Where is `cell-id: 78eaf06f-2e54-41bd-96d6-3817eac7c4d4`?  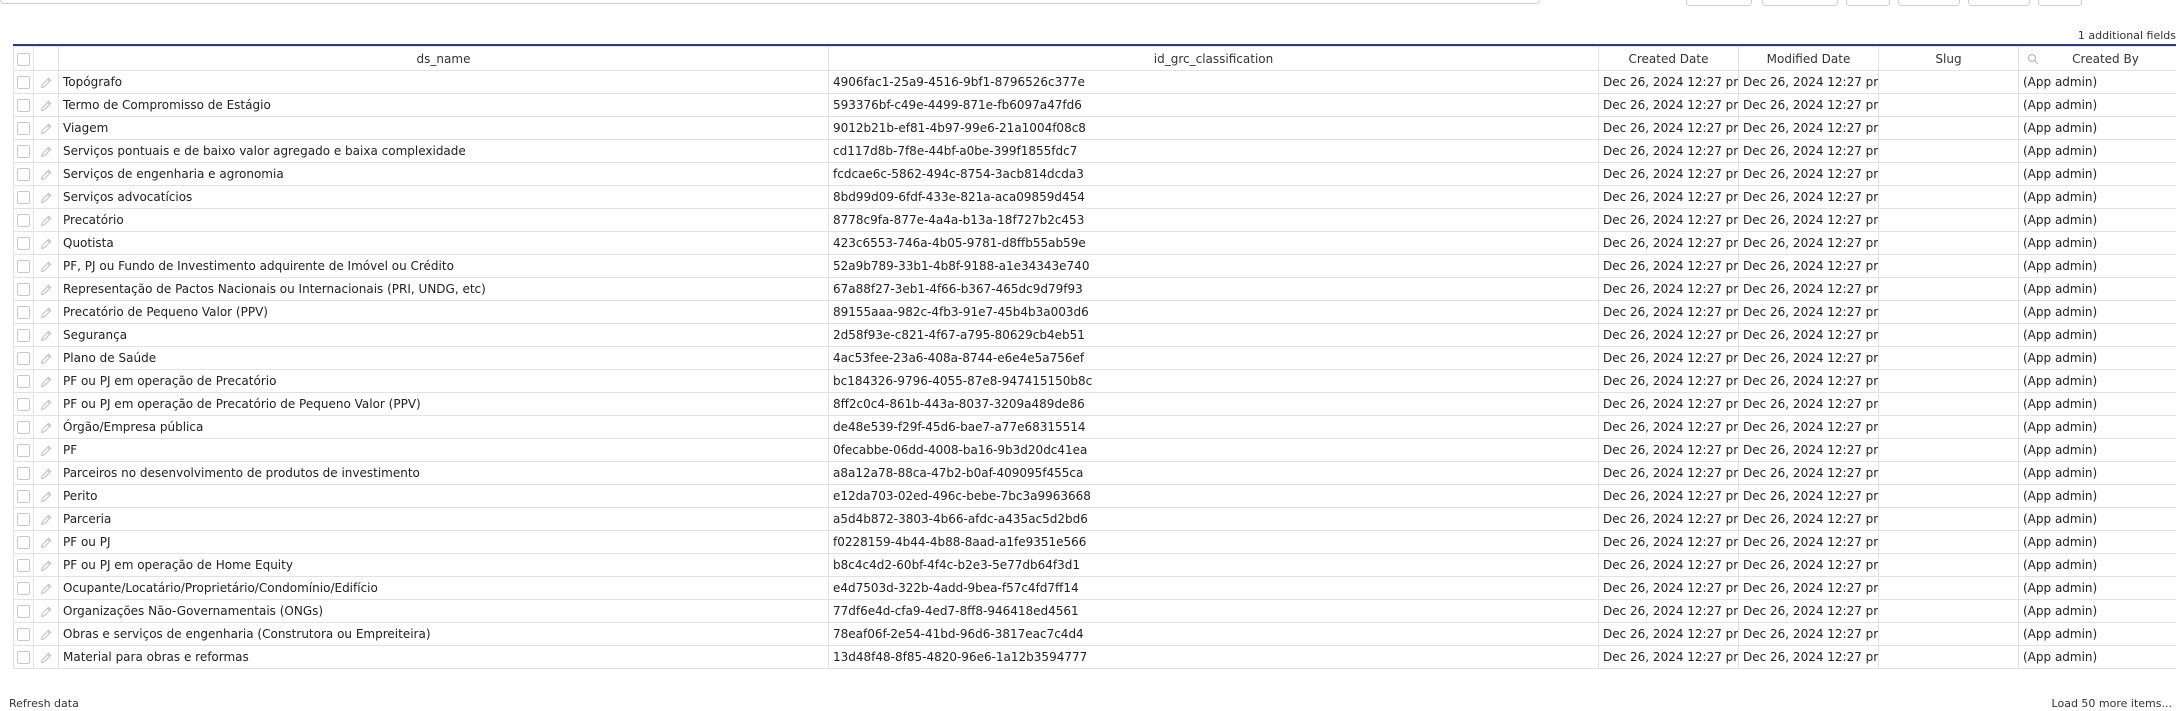
cell-id: 78eaf06f-2e54-41bd-96d6-3817eac7c4d4 is located at coordinates (1213, 634).